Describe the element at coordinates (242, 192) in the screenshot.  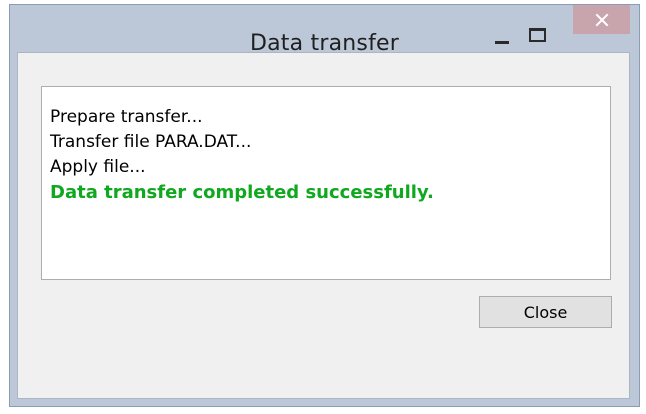
I see `success-message: Data transfer completed successfully.` at that location.